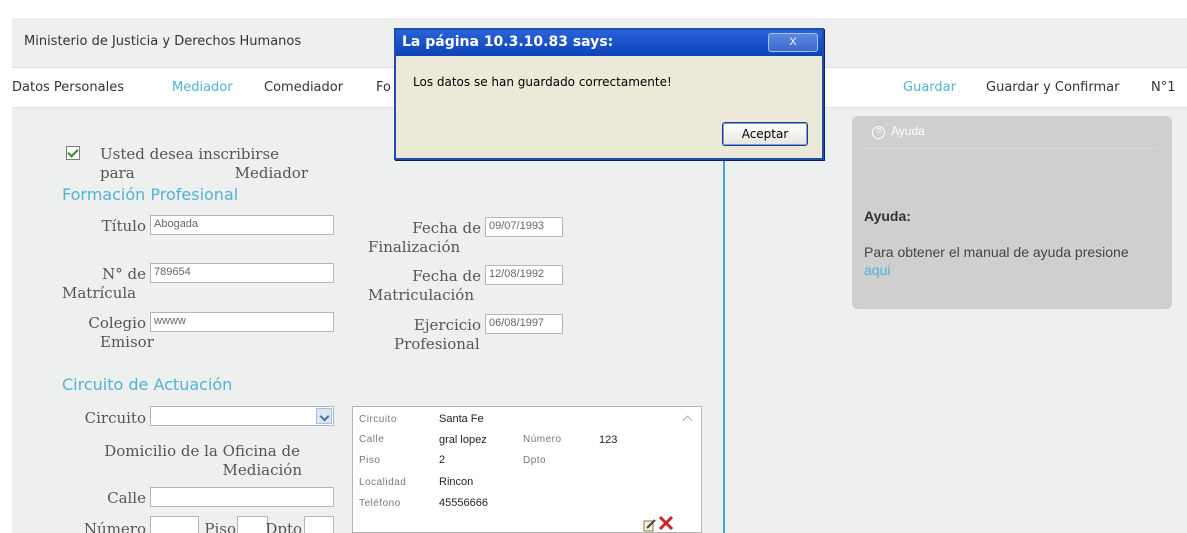 The image size is (1187, 533). I want to click on fecha-fin-label-line1: Fecha de, so click(446, 228).